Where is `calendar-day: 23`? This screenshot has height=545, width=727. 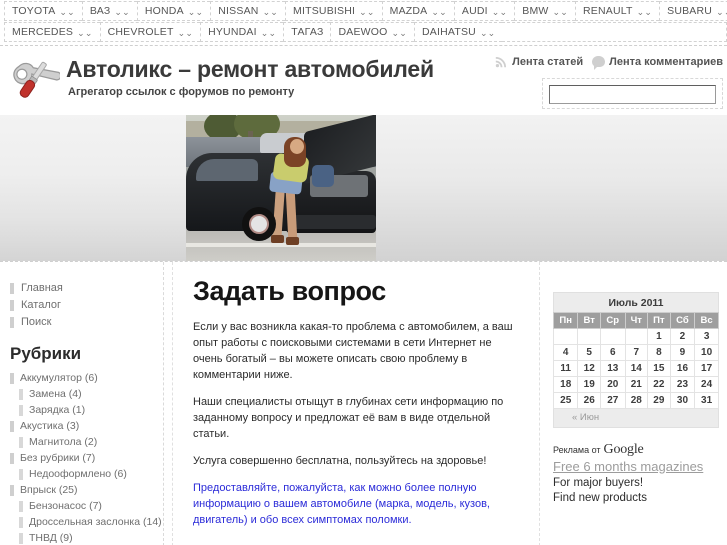 calendar-day: 23 is located at coordinates (682, 384).